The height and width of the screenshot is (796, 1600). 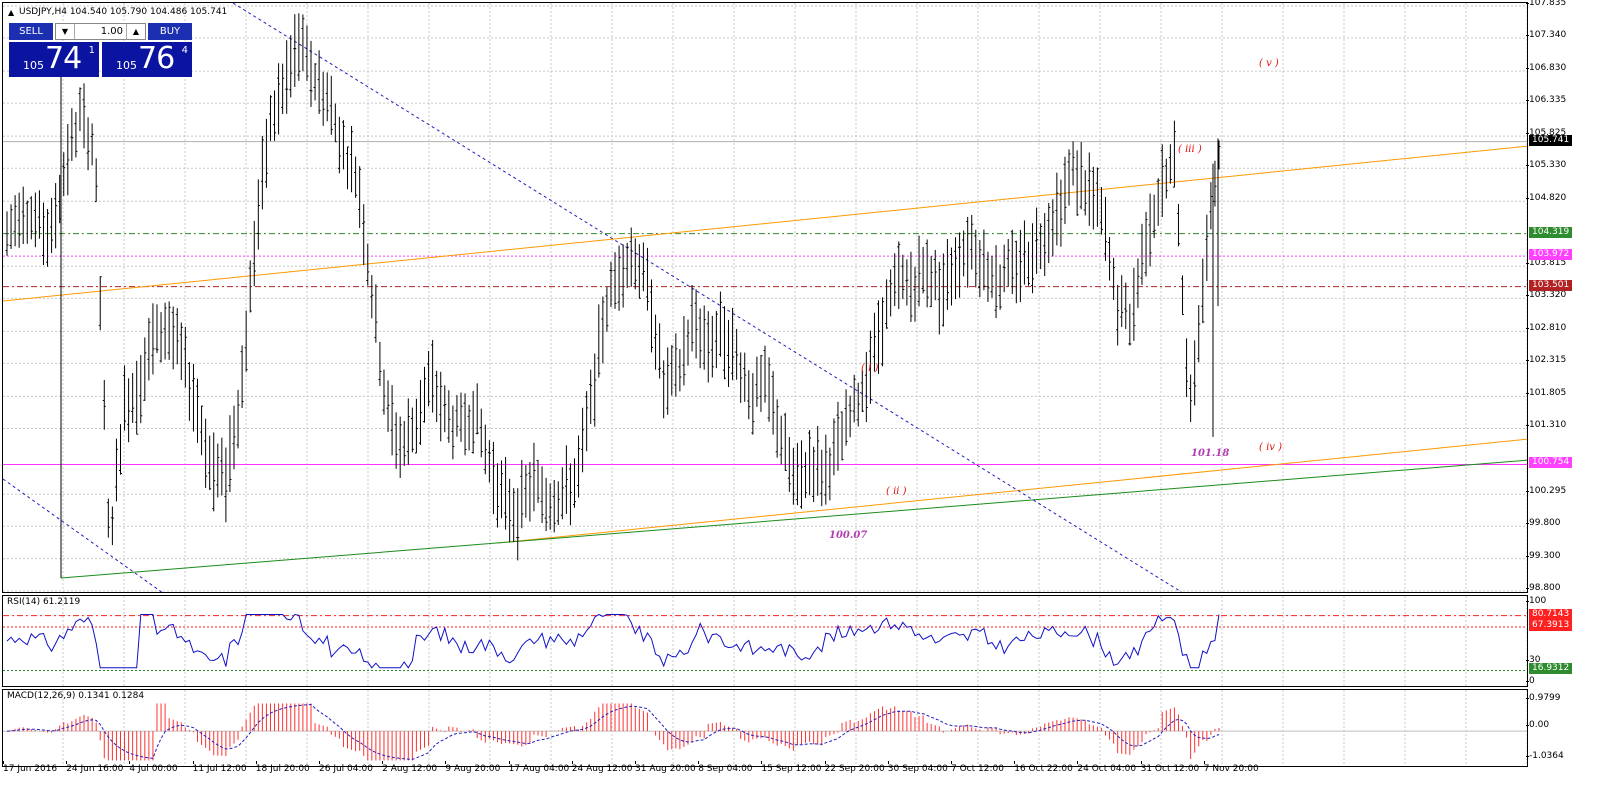 What do you see at coordinates (1546, 165) in the screenshot?
I see `price-axis-tick: 105.330` at bounding box center [1546, 165].